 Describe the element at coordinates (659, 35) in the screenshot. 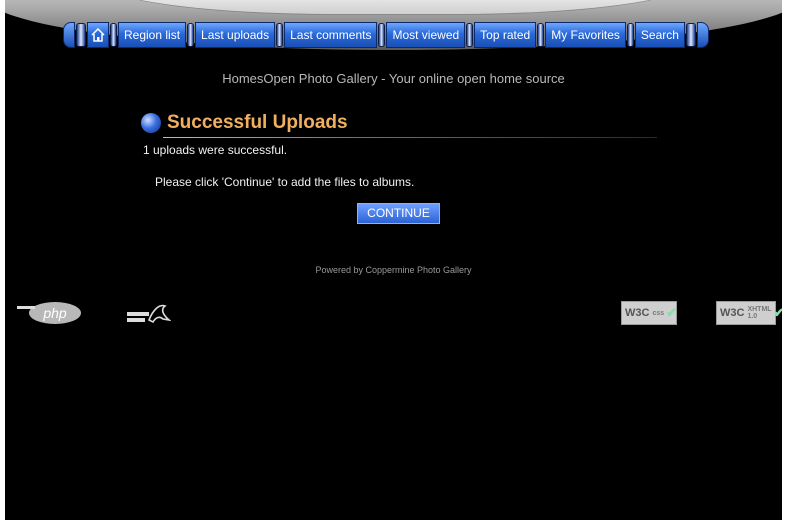

I see `nav-search: Search` at that location.